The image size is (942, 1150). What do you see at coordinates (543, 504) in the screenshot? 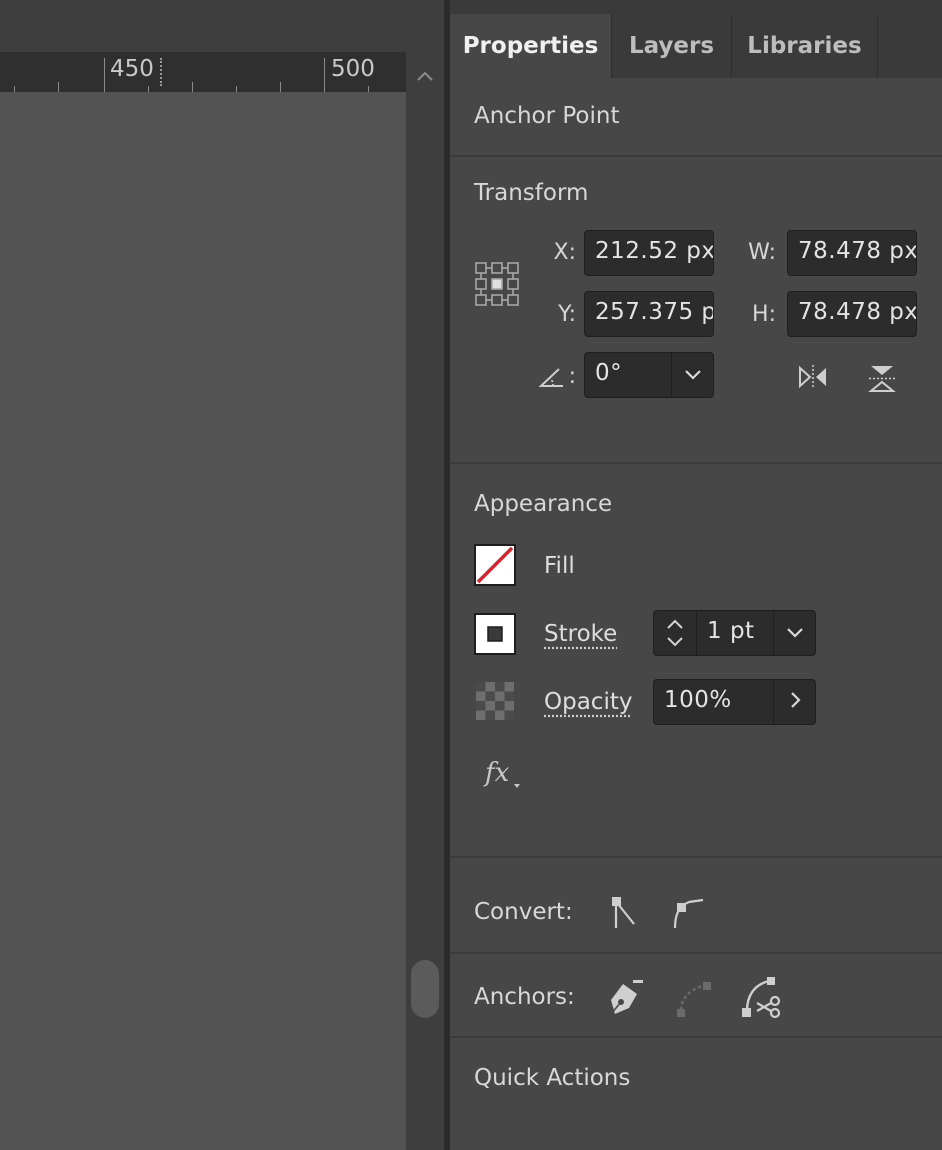
I see `appearance-title: Appearance` at bounding box center [543, 504].